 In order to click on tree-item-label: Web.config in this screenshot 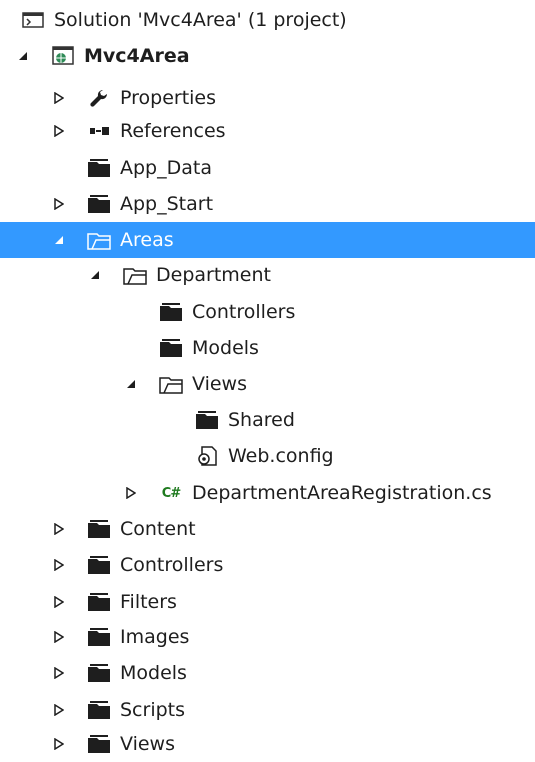, I will do `click(281, 456)`.